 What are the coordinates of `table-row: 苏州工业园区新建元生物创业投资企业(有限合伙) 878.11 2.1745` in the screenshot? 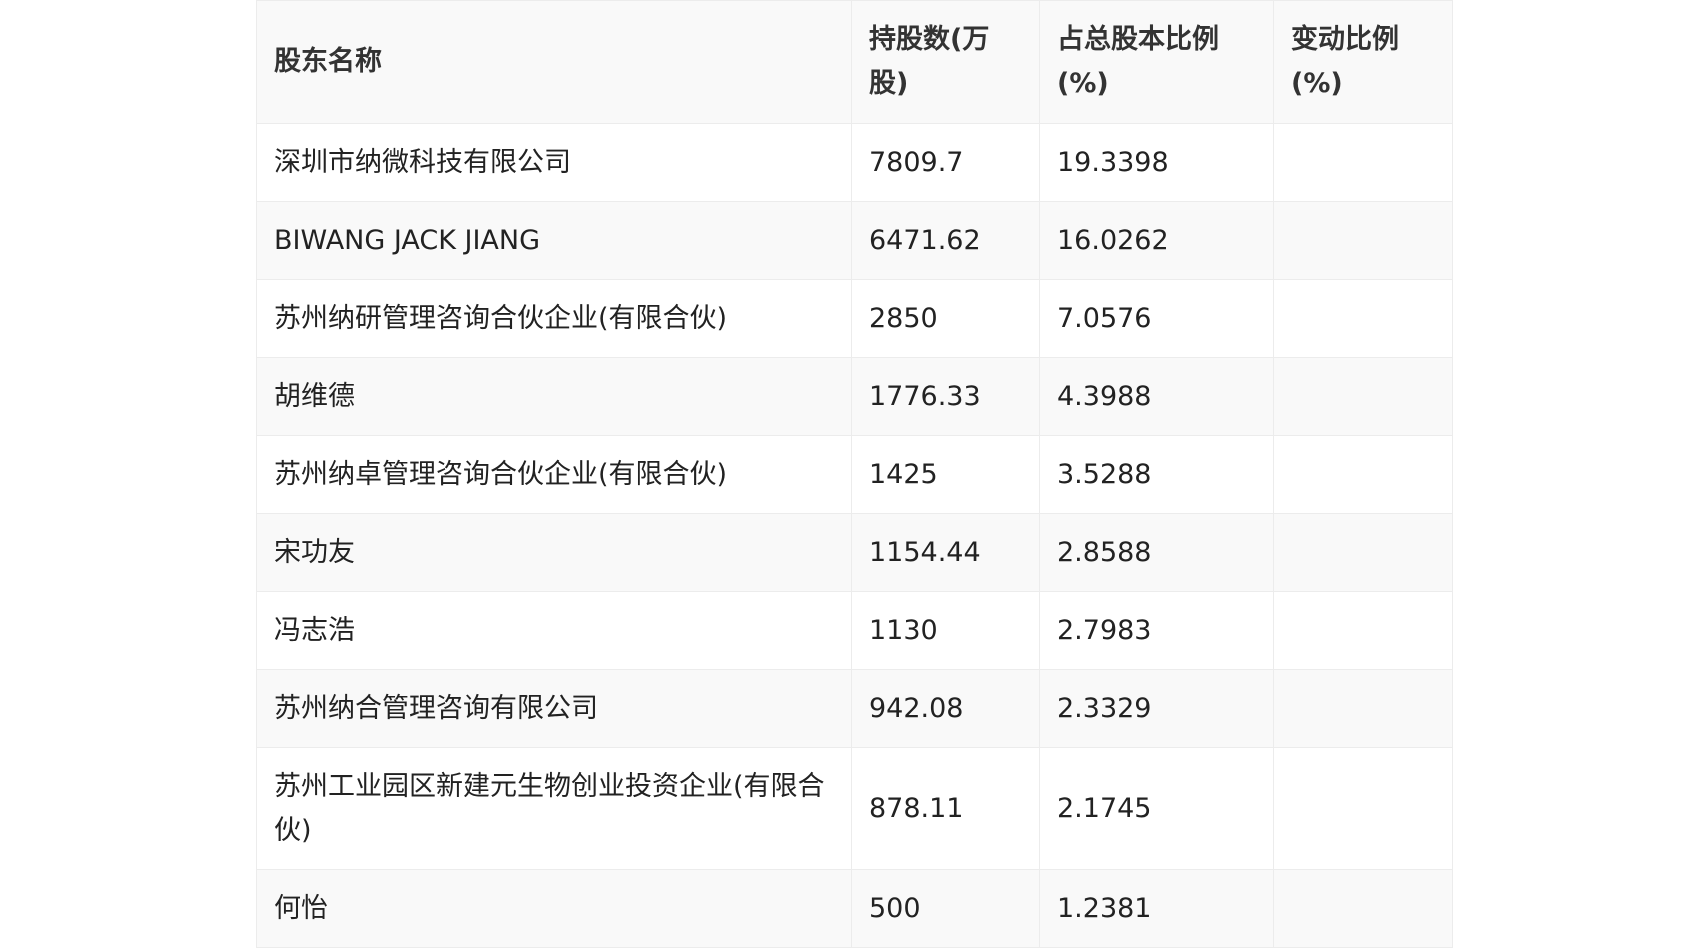 It's located at (854, 808).